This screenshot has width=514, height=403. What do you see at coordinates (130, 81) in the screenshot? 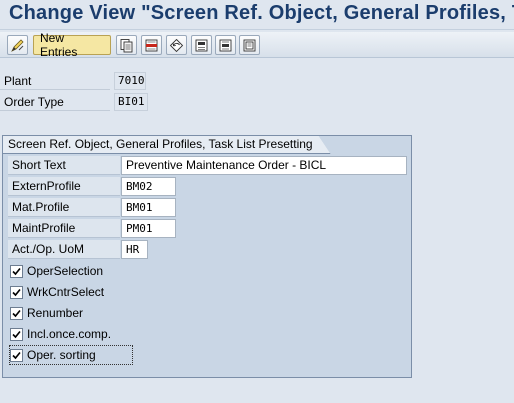
I see `plant-value: 7010` at bounding box center [130, 81].